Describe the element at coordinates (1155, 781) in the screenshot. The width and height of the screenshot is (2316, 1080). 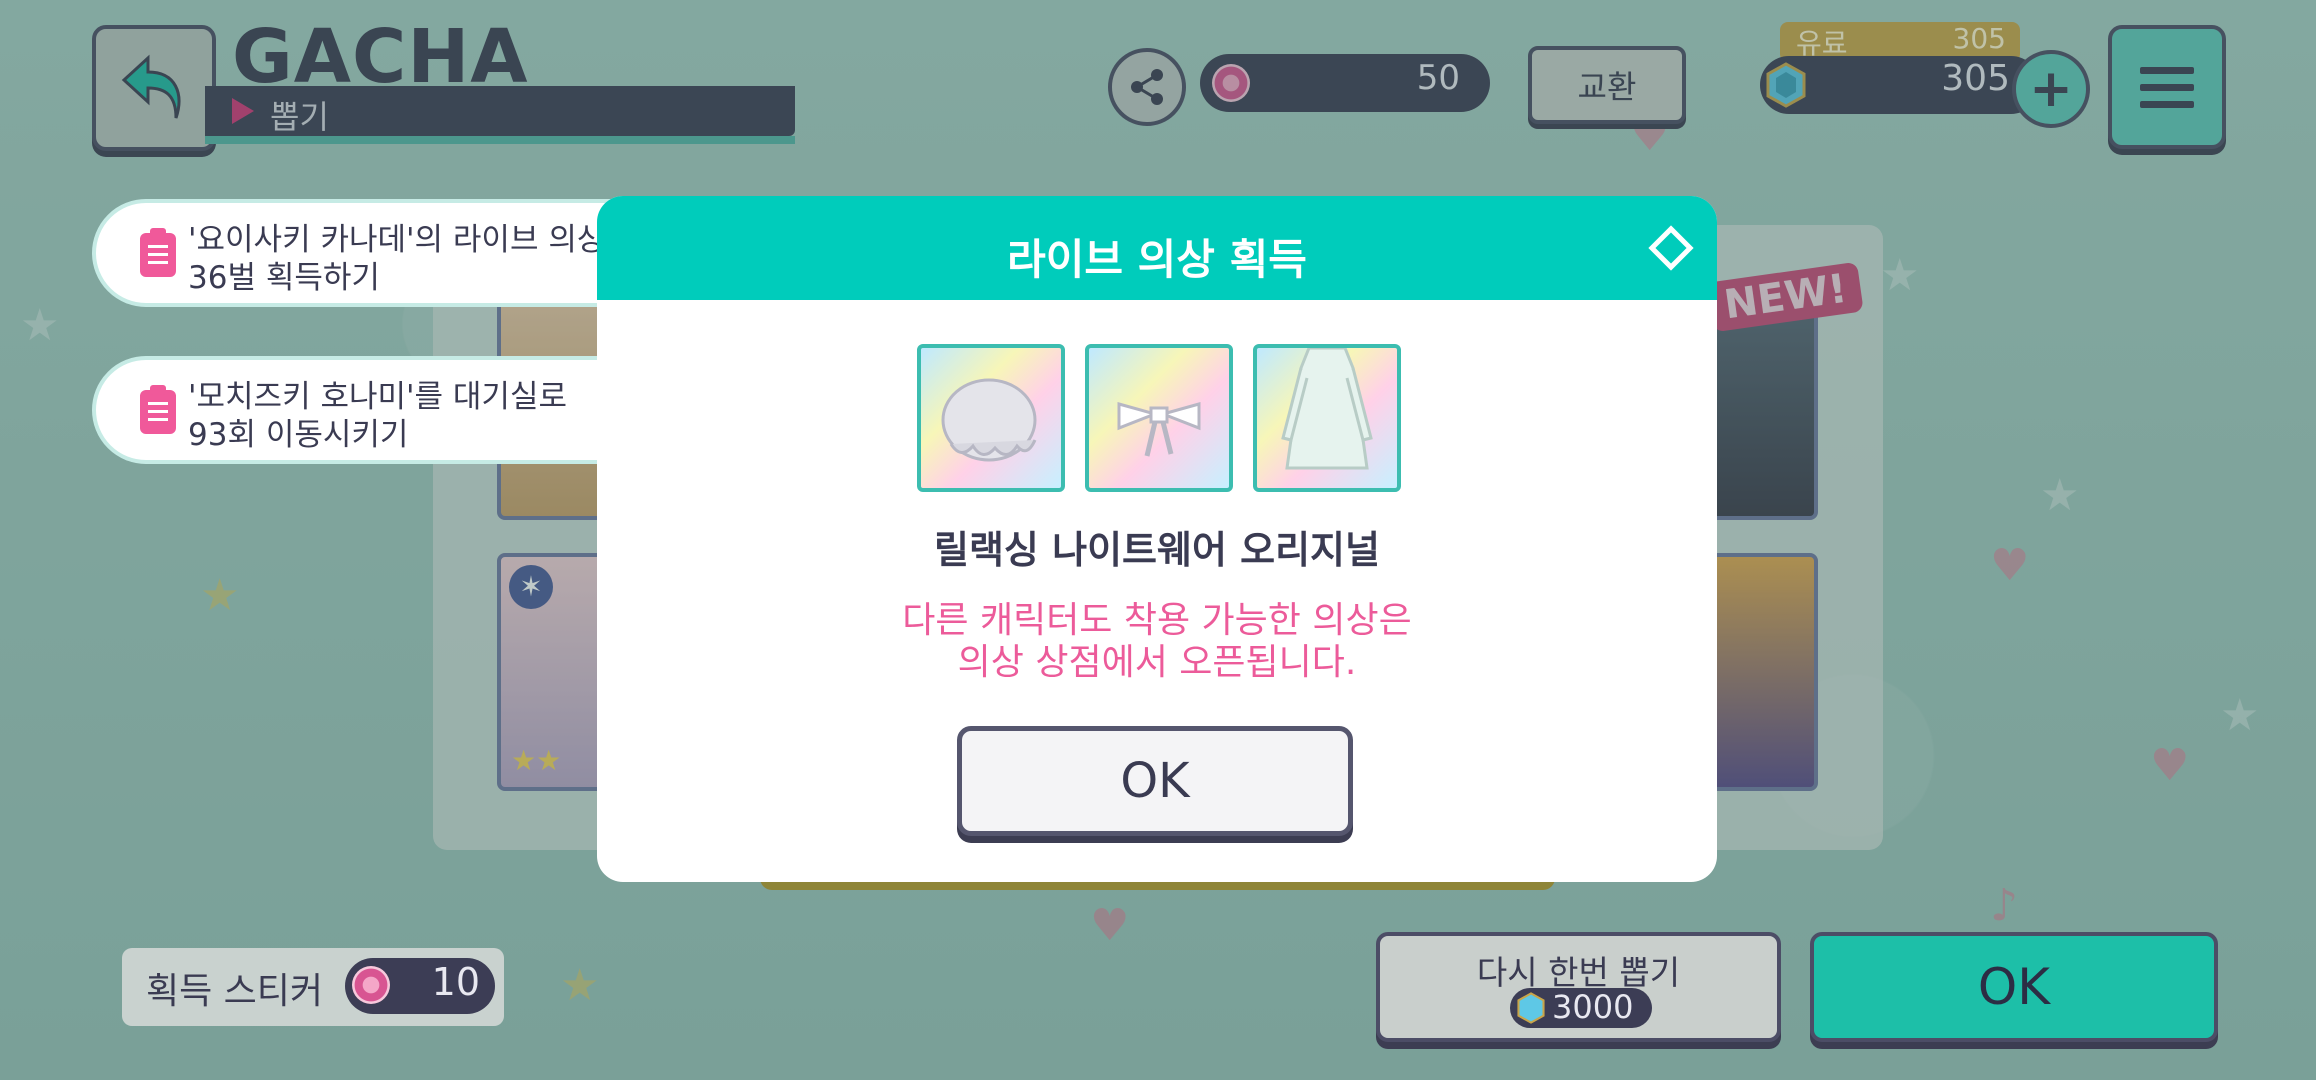
I see `dialog-ok-button: OK` at that location.